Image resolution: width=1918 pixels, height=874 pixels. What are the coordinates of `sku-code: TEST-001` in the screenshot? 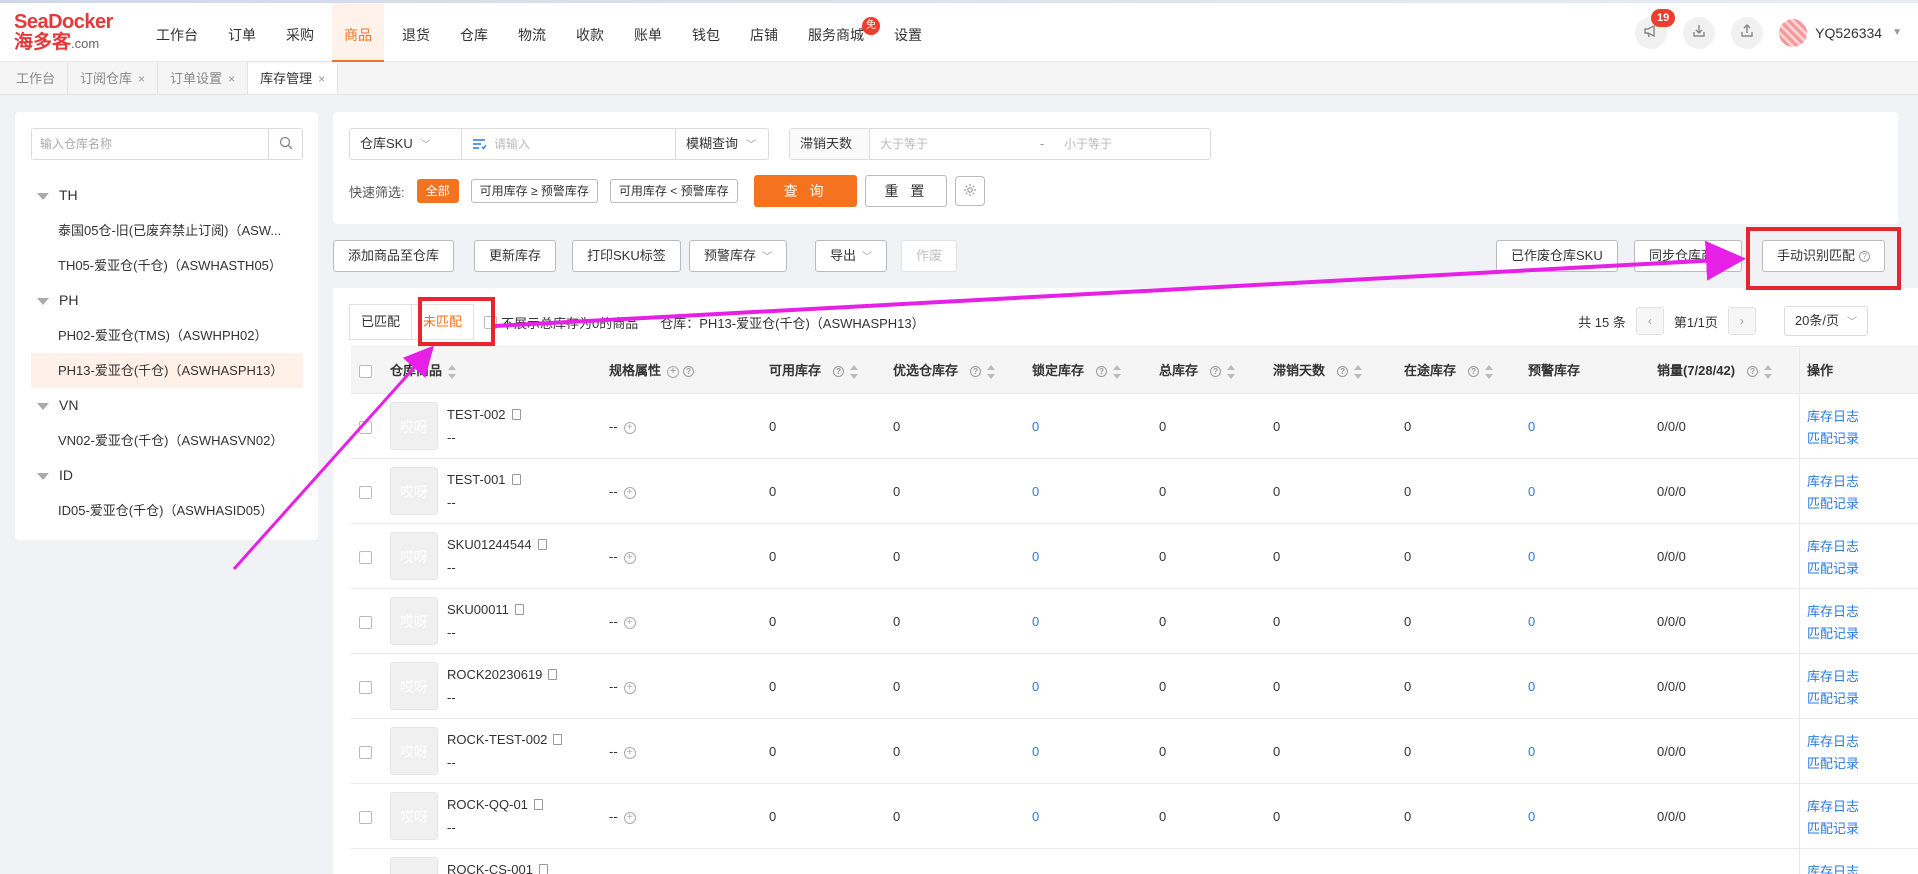 It's located at (476, 479).